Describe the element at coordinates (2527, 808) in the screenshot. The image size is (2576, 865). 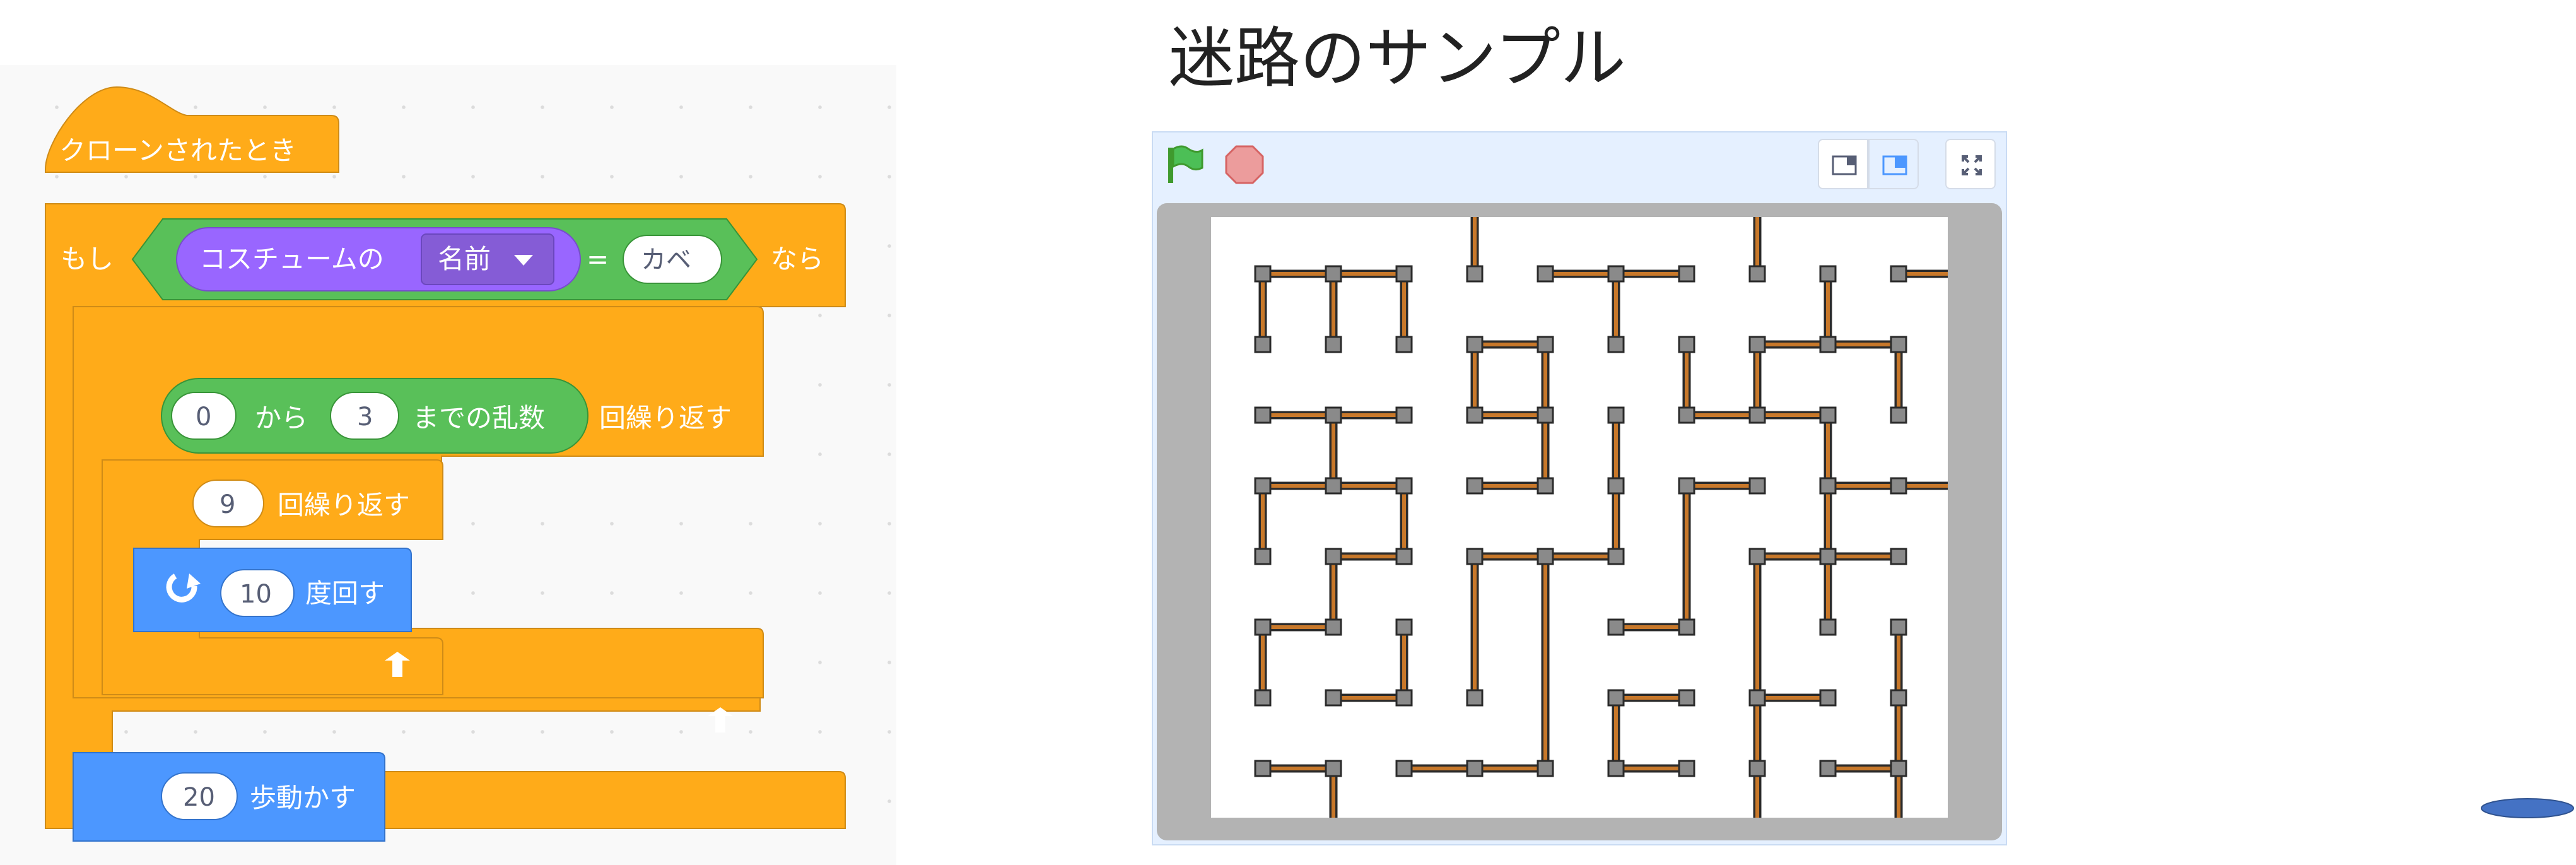
I see `blue-ellipse-shape` at that location.